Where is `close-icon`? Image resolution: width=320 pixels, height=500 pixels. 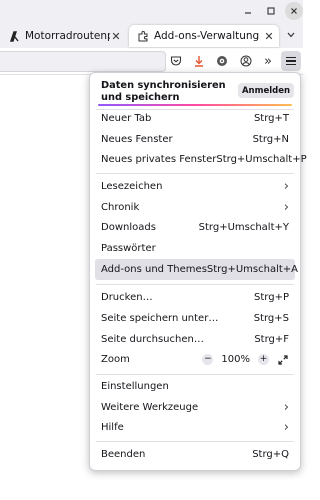
close-icon is located at coordinates (294, 11).